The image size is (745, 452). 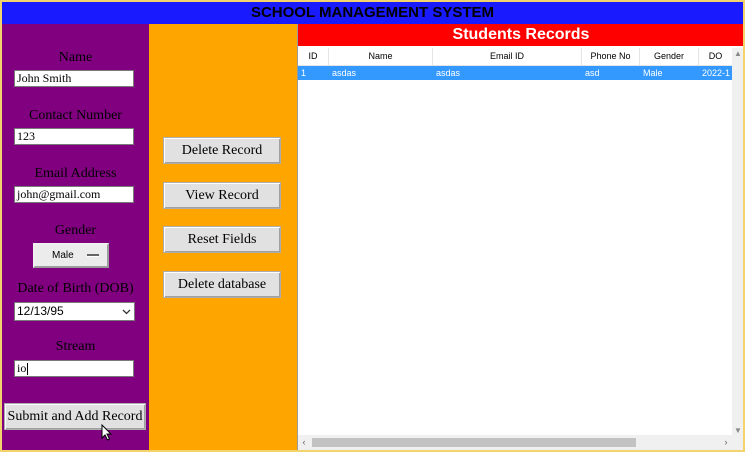 What do you see at coordinates (381, 56) in the screenshot?
I see `column-header-name: Name` at bounding box center [381, 56].